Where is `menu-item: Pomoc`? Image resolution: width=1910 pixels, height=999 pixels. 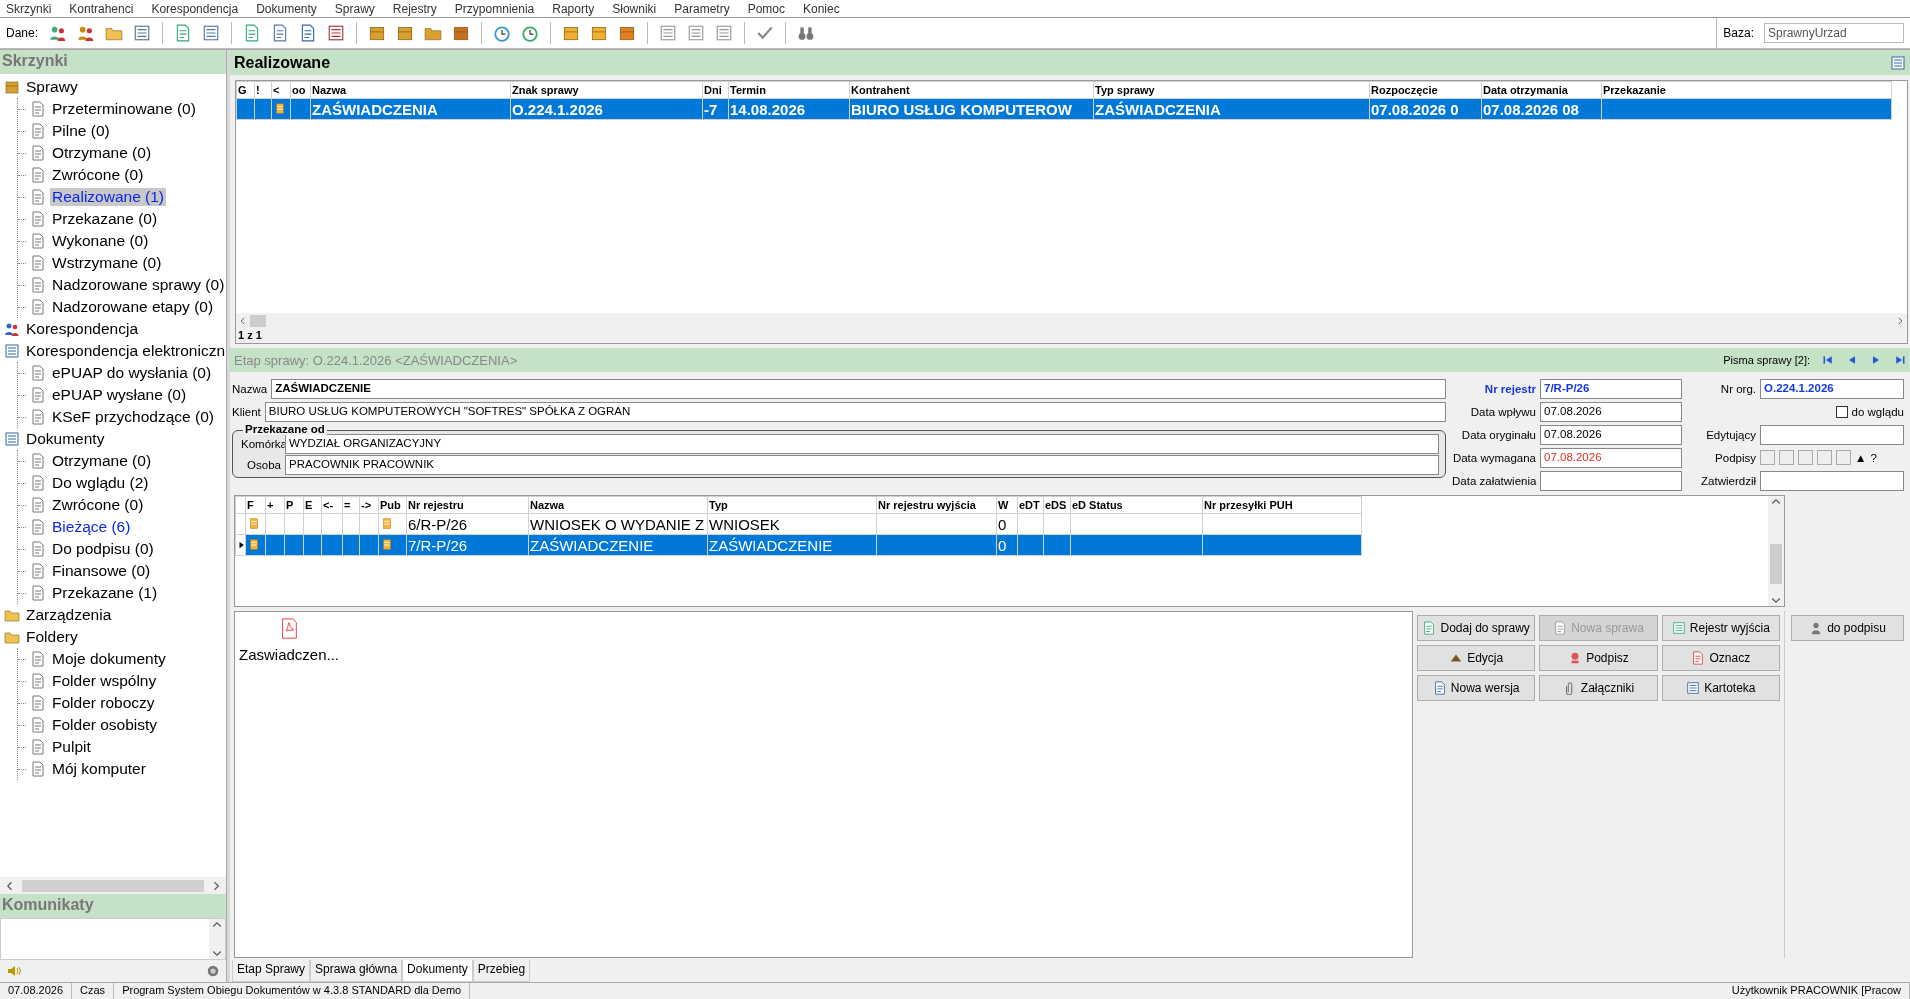
menu-item: Pomoc is located at coordinates (766, 8).